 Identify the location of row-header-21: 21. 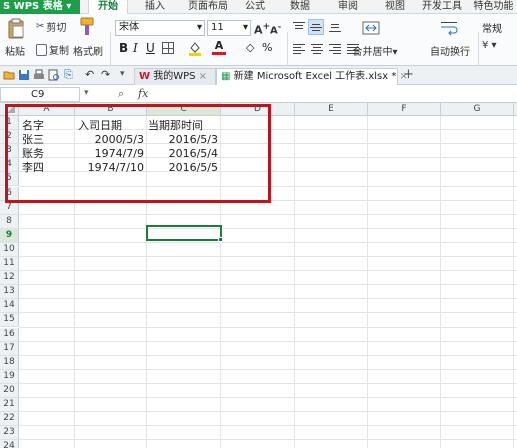
(9, 405).